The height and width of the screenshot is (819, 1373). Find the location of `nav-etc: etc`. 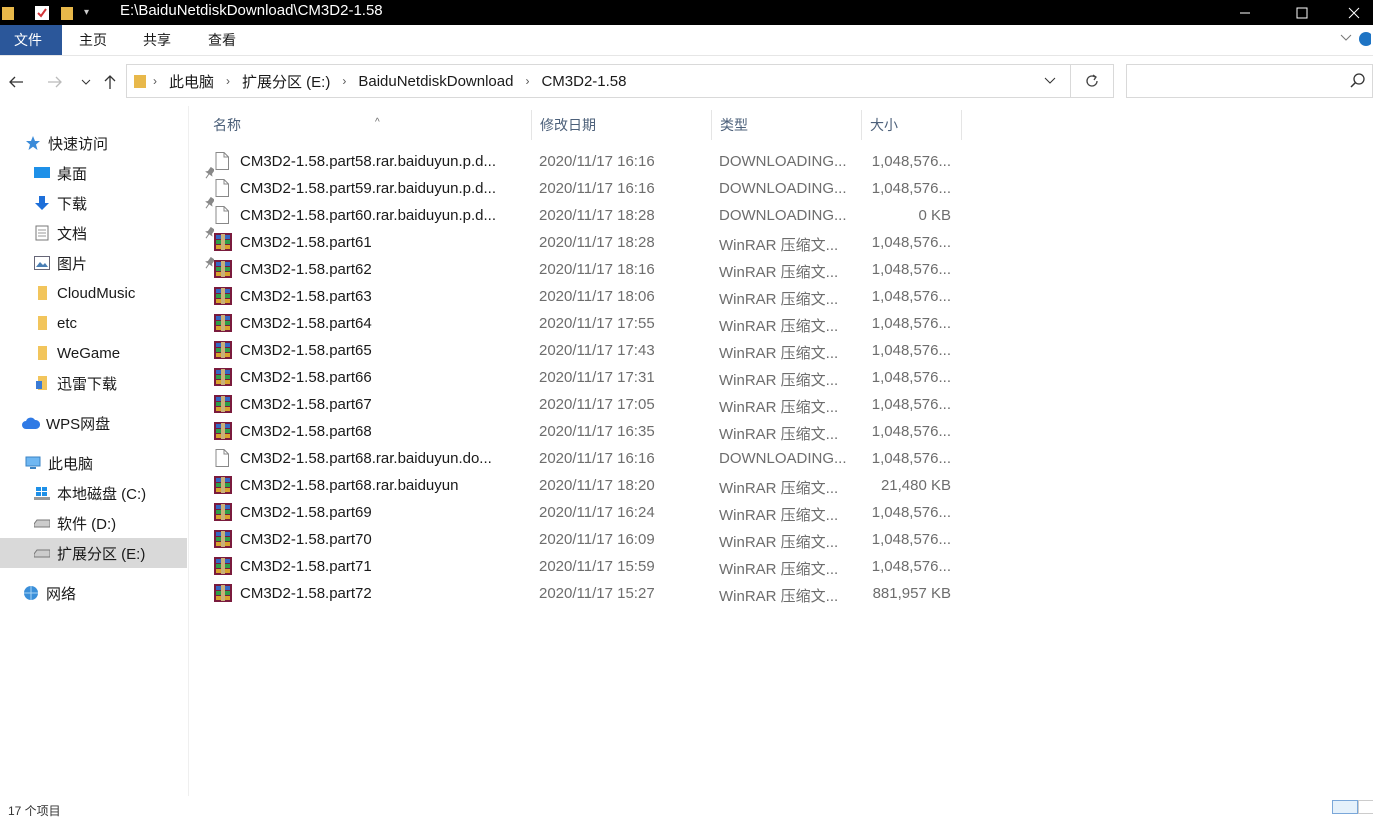

nav-etc: etc is located at coordinates (110, 323).